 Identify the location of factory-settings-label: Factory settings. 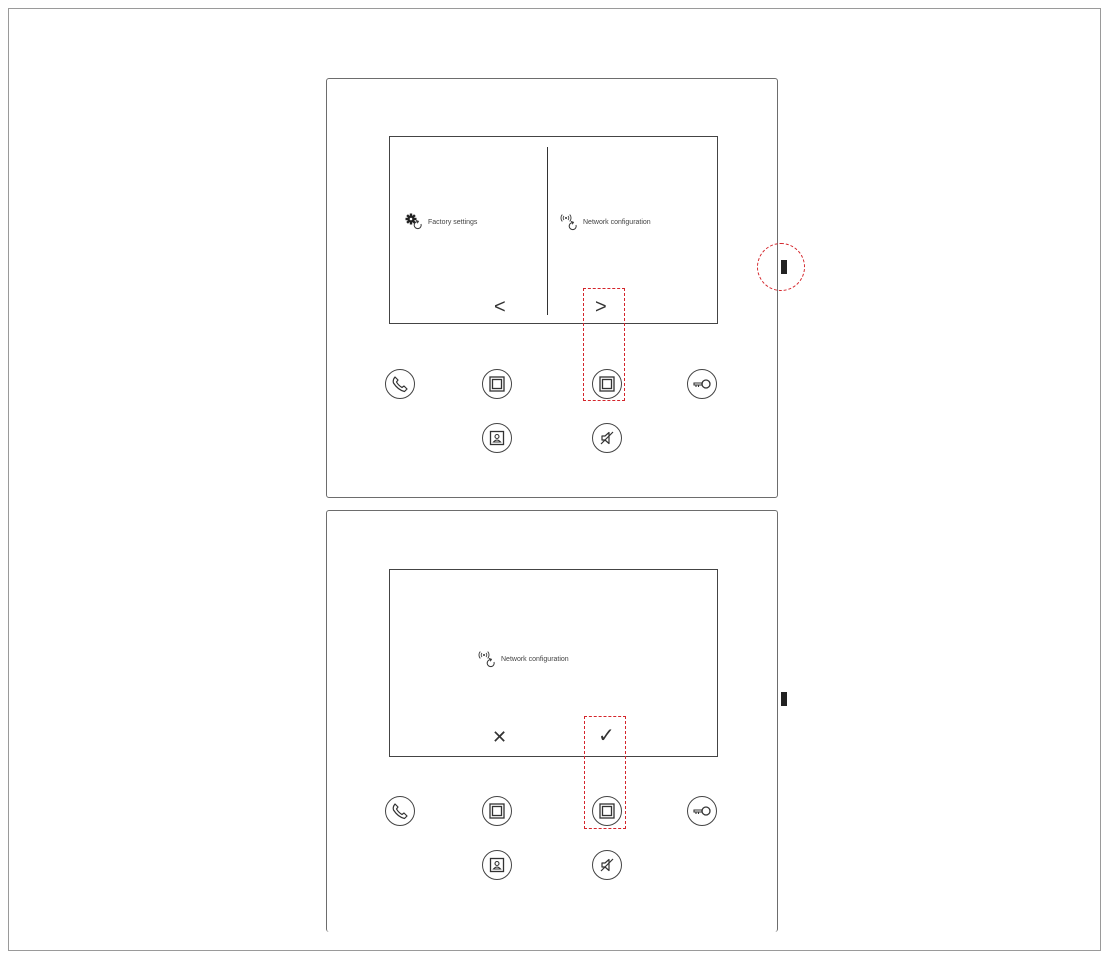
(453, 222).